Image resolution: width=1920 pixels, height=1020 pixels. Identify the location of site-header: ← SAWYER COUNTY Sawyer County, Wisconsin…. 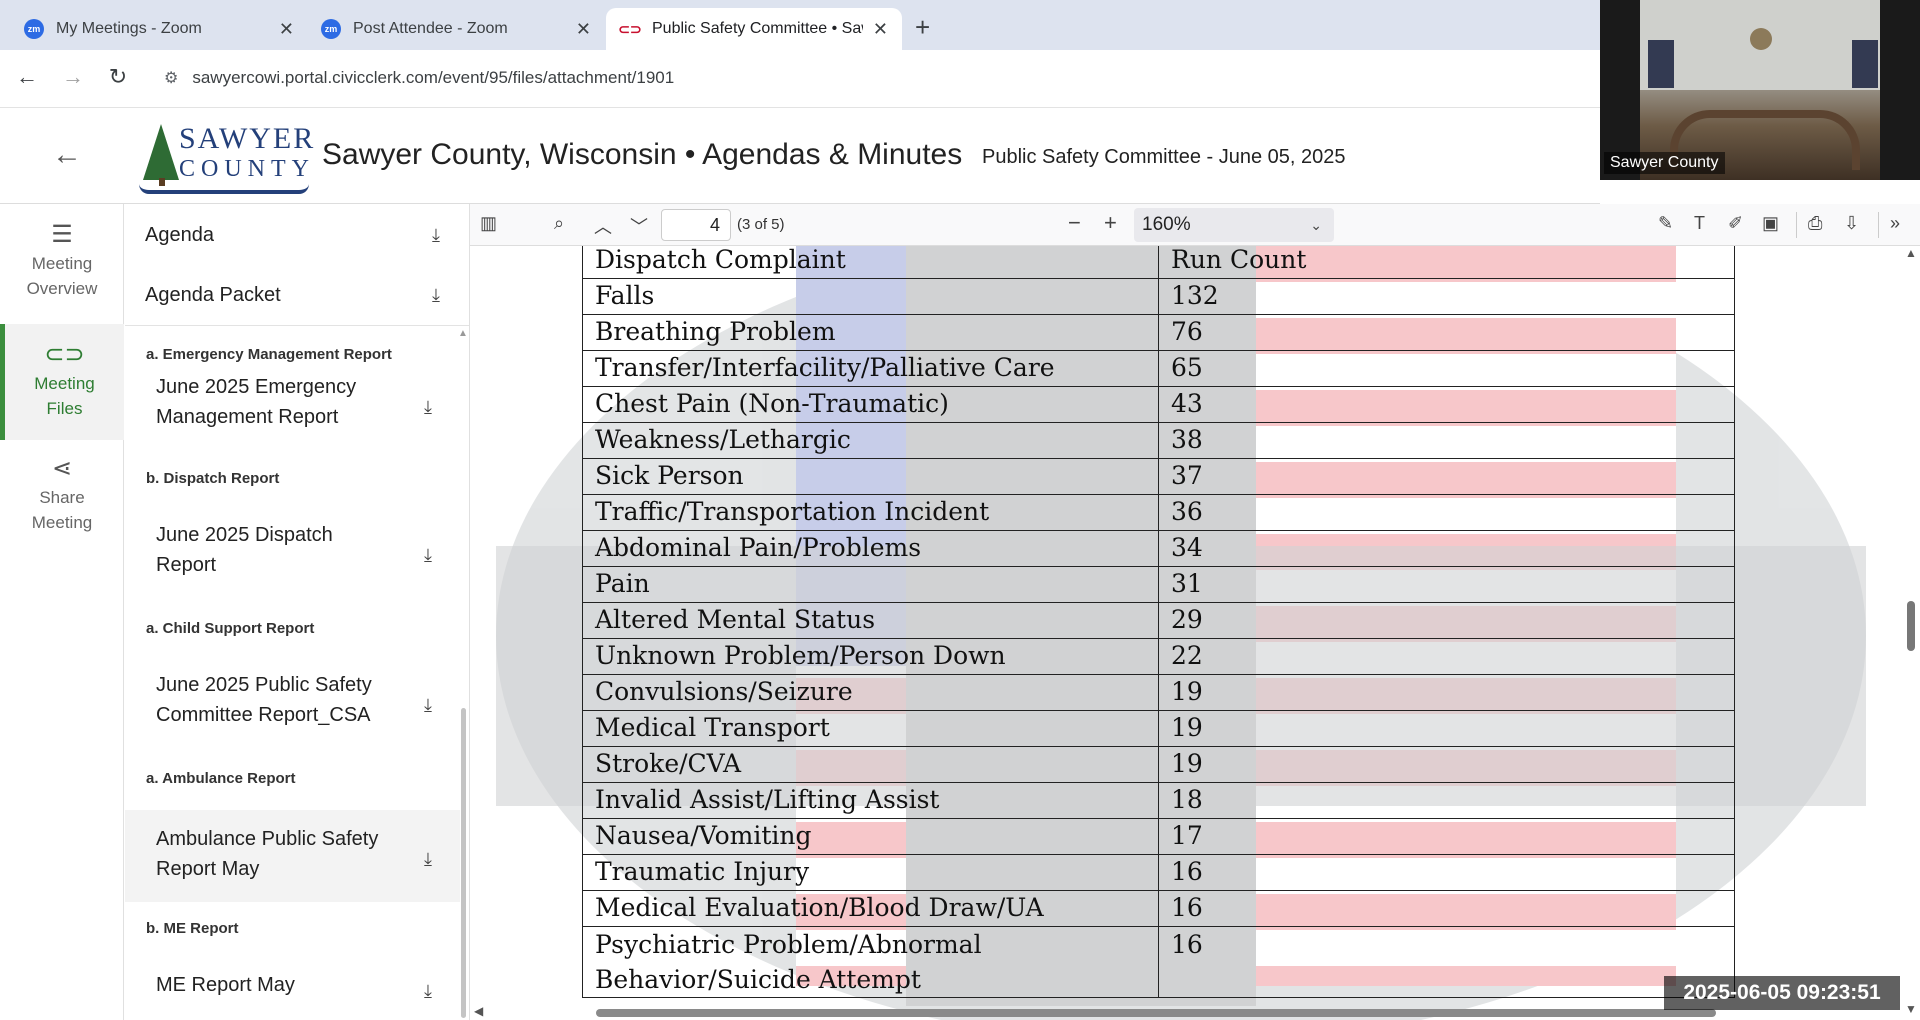
(800, 156).